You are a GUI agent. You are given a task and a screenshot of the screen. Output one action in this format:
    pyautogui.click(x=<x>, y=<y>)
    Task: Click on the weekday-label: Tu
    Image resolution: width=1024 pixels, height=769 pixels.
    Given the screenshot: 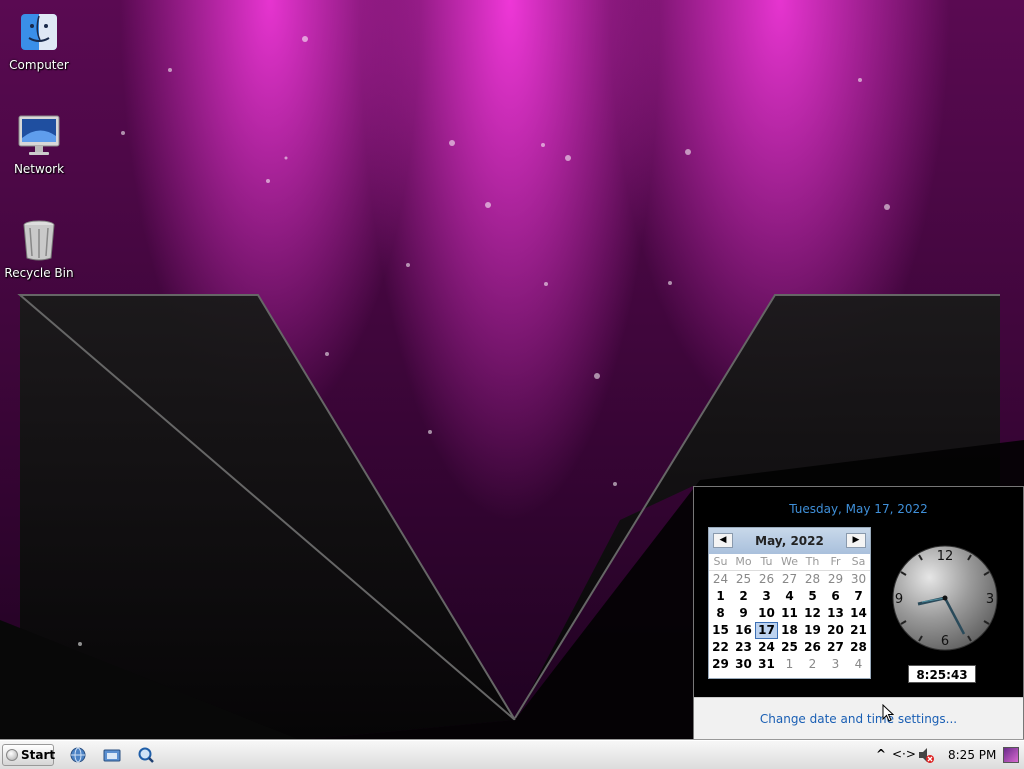 What is the action you would take?
    pyautogui.click(x=766, y=562)
    